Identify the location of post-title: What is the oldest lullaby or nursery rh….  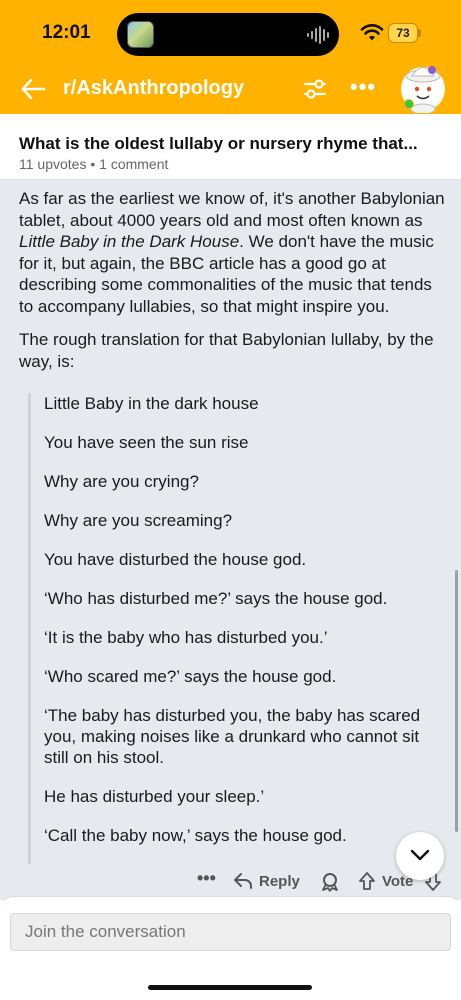
(218, 144).